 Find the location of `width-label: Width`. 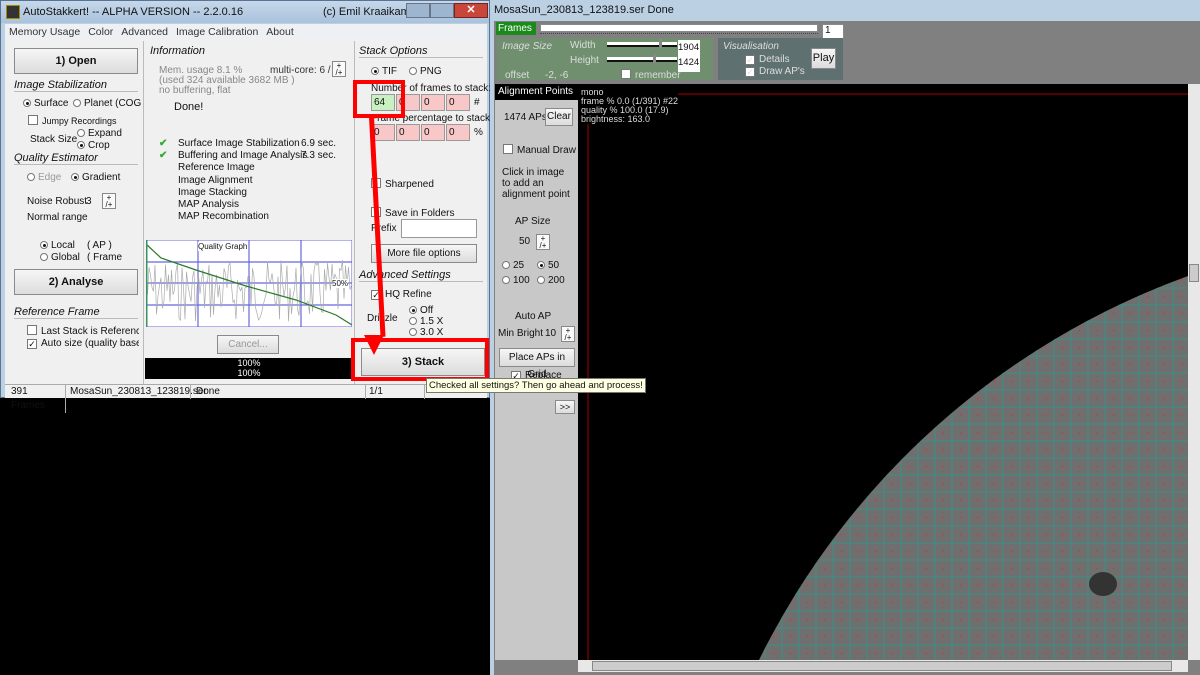

width-label: Width is located at coordinates (583, 45).